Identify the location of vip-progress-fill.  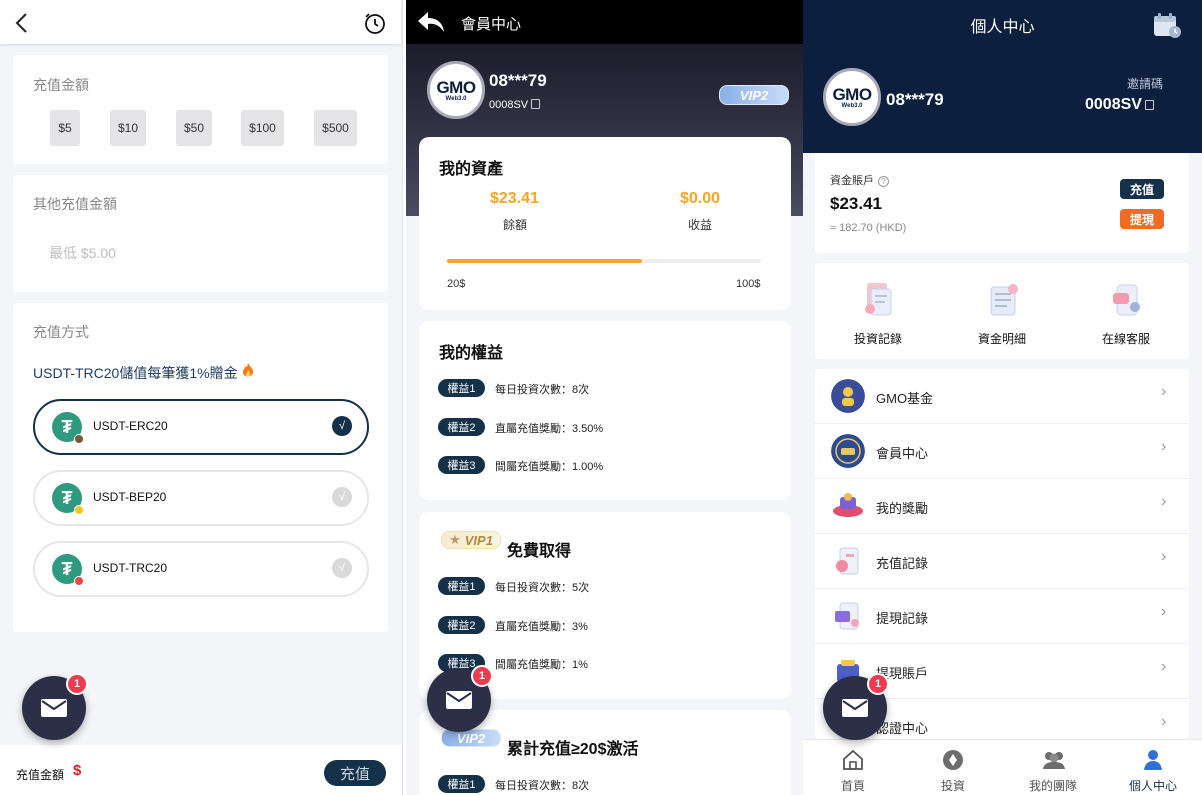
(544, 261).